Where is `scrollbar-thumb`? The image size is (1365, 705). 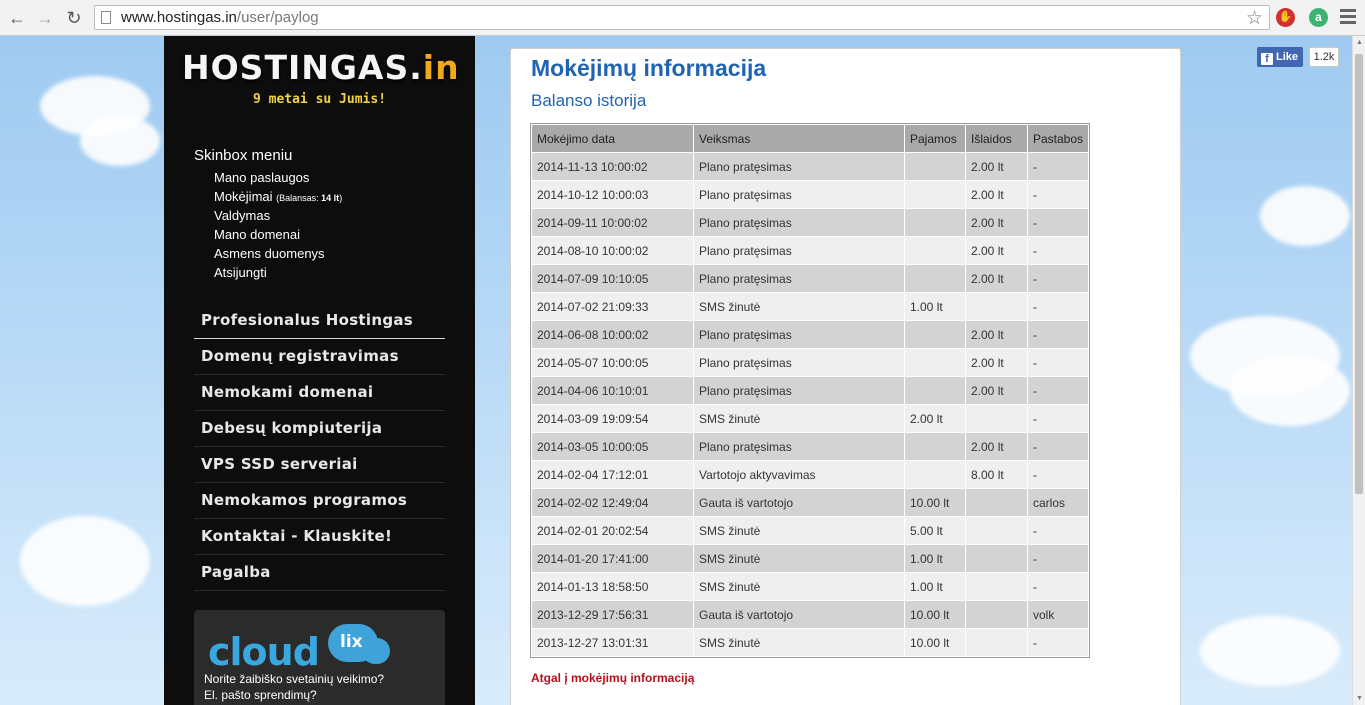
scrollbar-thumb is located at coordinates (1359, 274).